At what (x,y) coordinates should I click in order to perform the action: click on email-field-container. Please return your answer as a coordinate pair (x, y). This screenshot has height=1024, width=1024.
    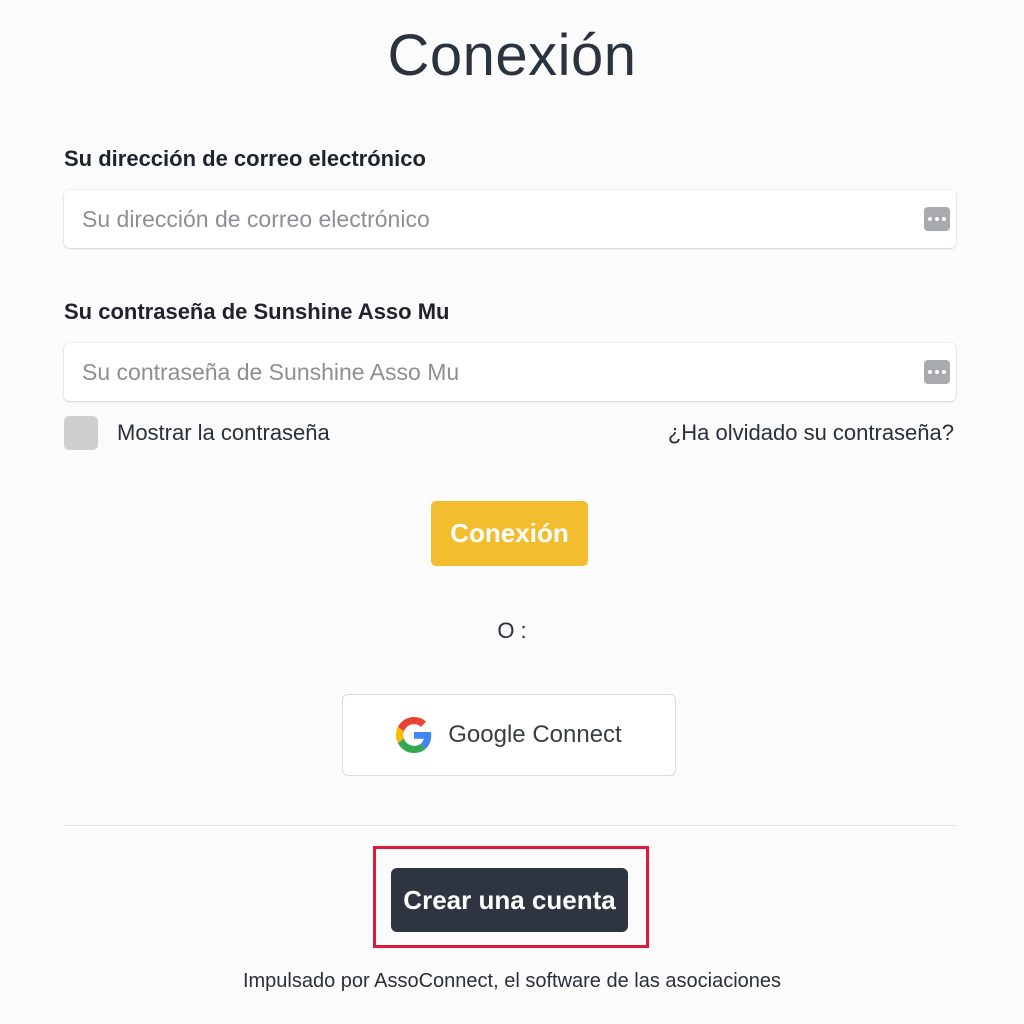
    Looking at the image, I should click on (510, 219).